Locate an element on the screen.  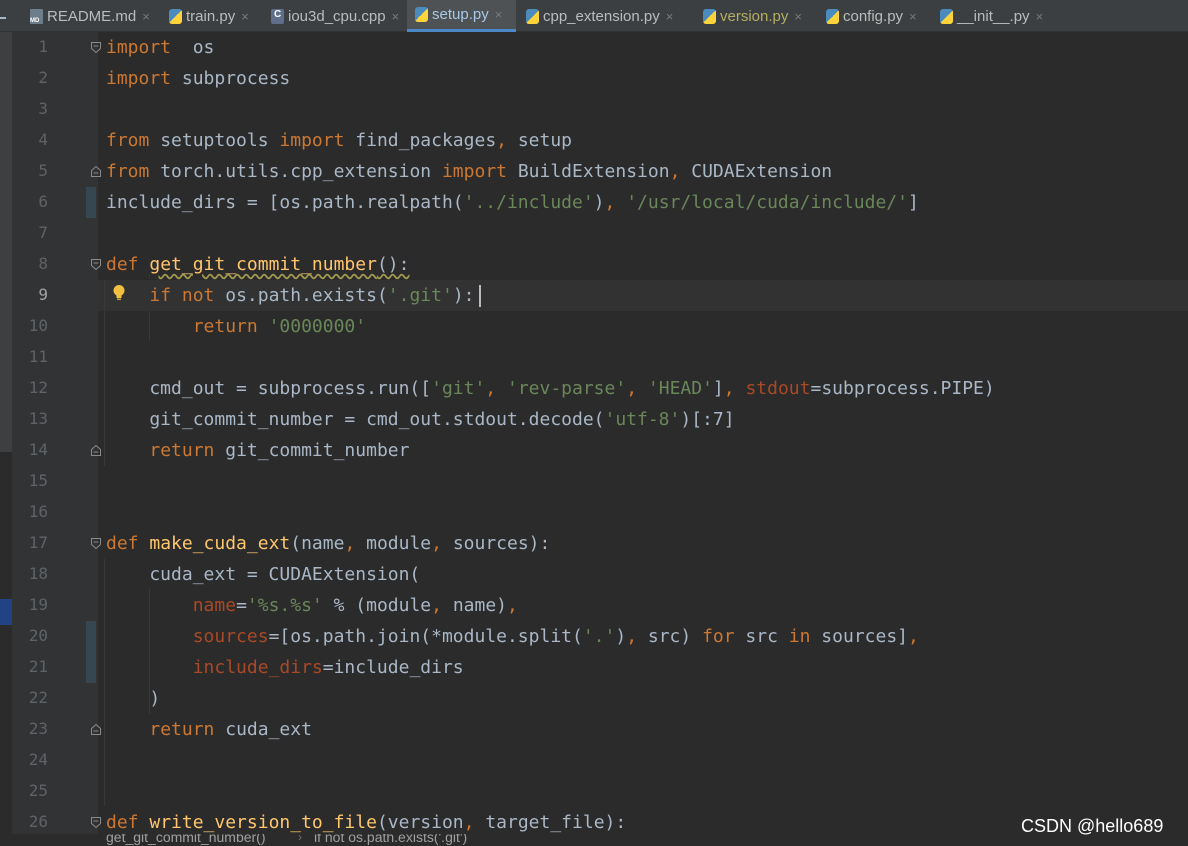
line-number: 20 is located at coordinates (31, 635).